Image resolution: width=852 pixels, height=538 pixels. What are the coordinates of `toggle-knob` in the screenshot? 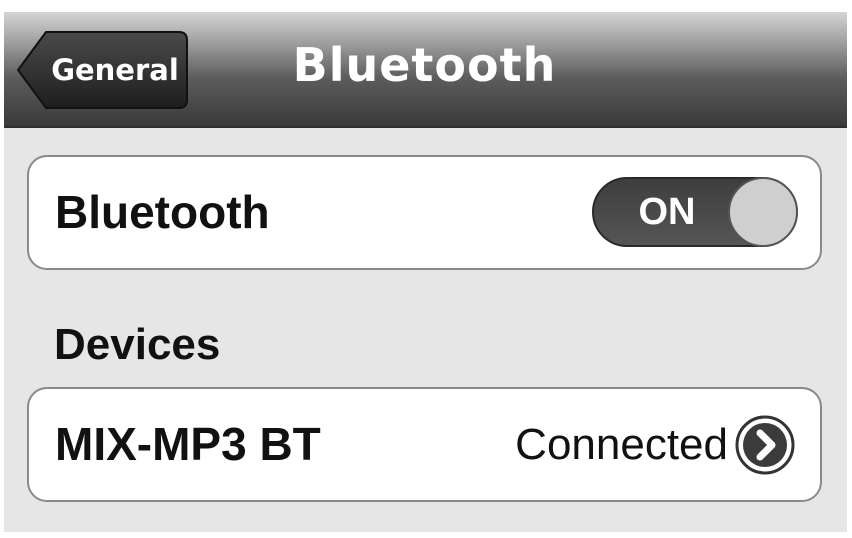 It's located at (763, 212).